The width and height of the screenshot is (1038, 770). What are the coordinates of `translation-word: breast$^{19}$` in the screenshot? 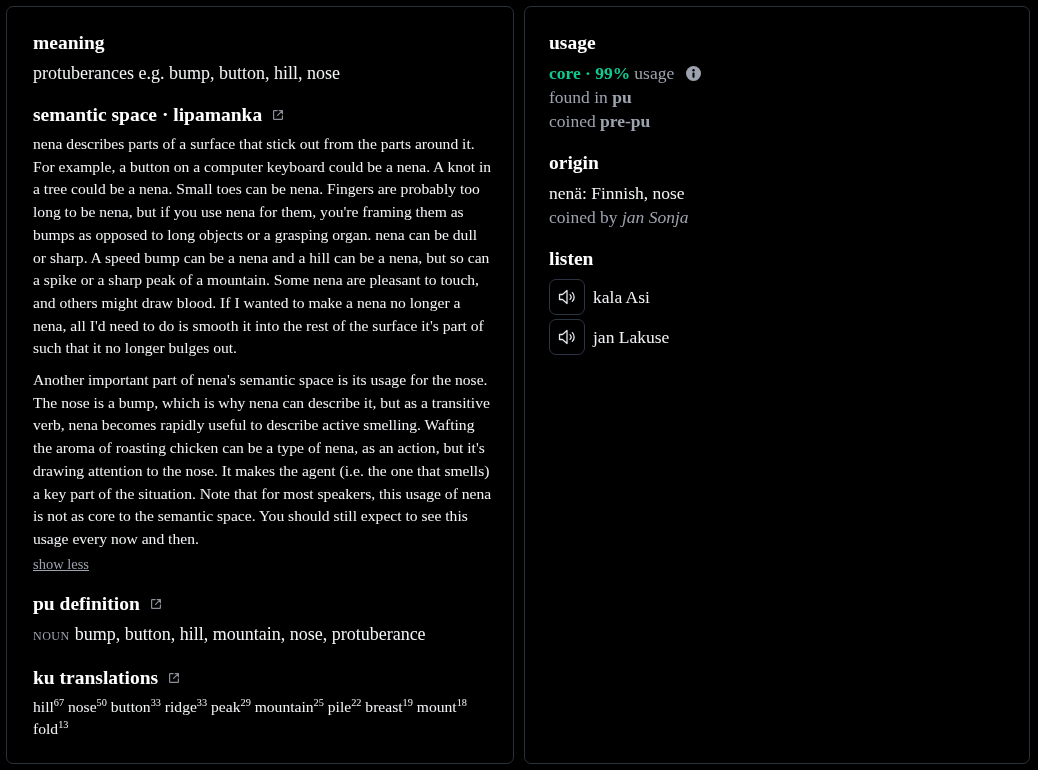 It's located at (389, 706).